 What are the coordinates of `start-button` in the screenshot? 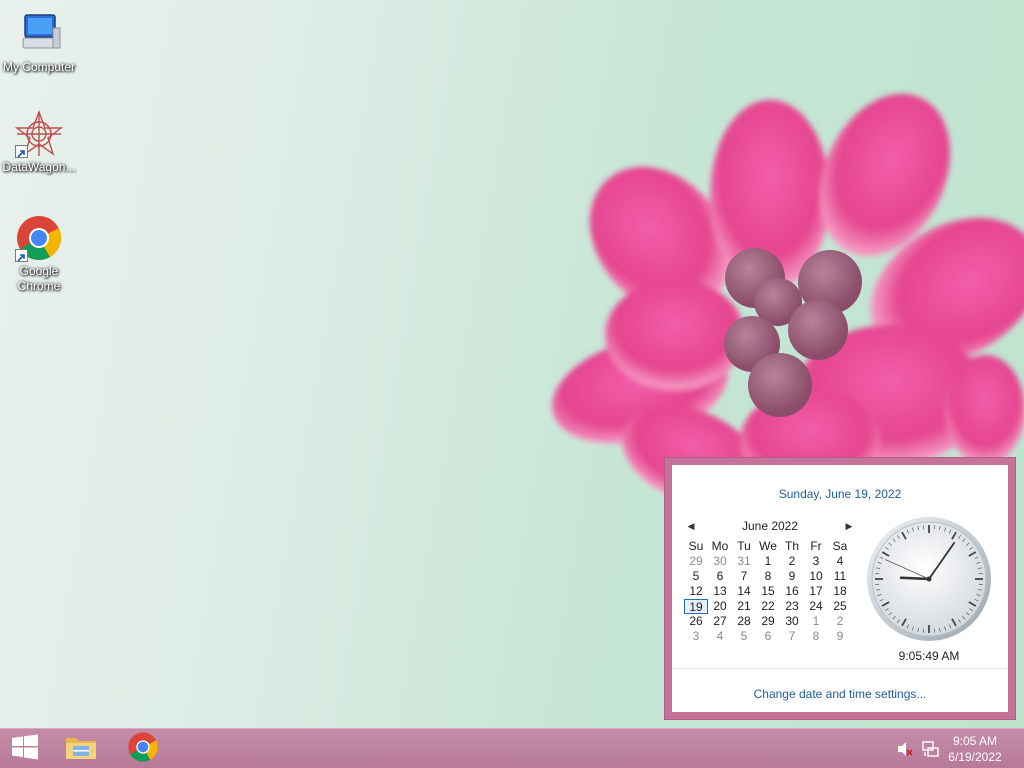 It's located at (25, 748).